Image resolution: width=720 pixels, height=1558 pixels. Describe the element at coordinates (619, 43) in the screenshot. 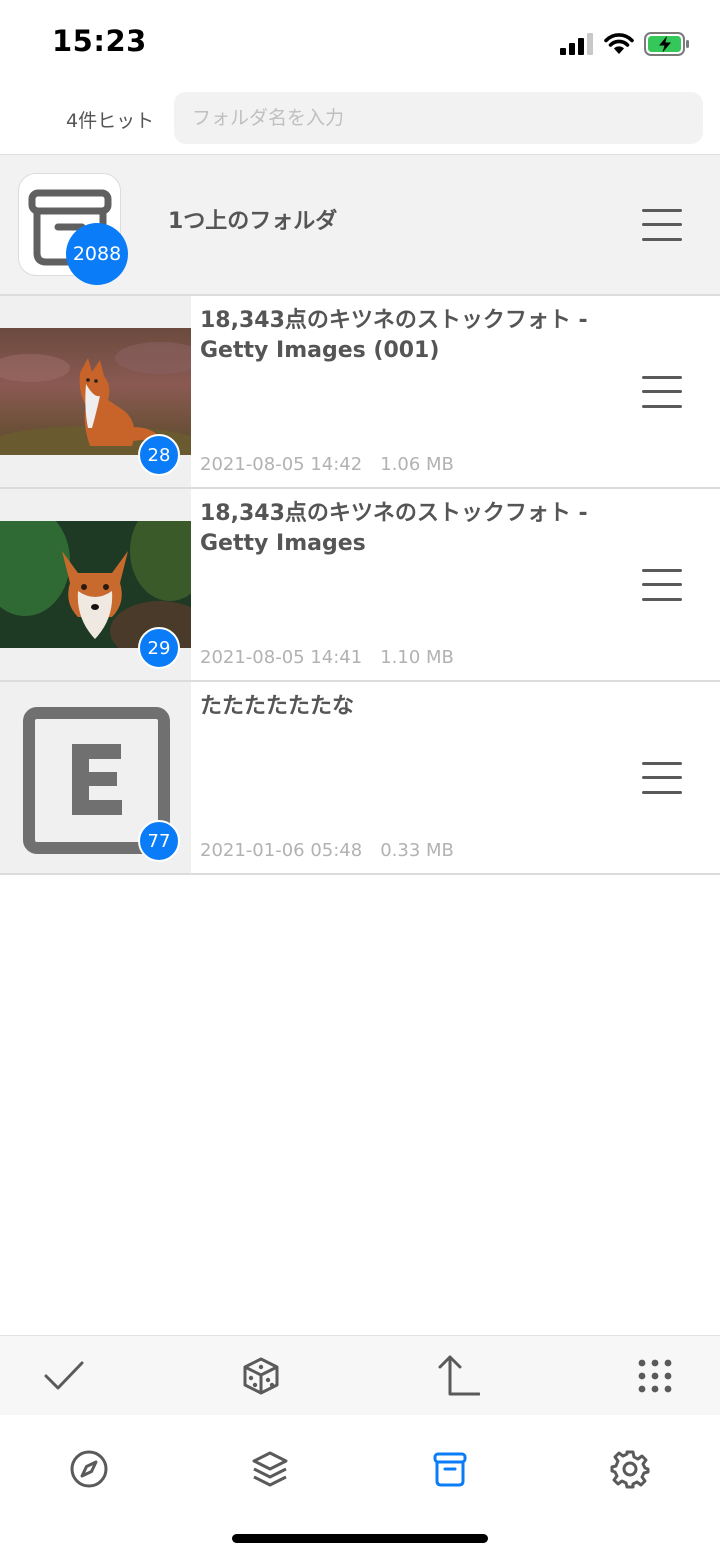

I see `wifi-icon` at that location.